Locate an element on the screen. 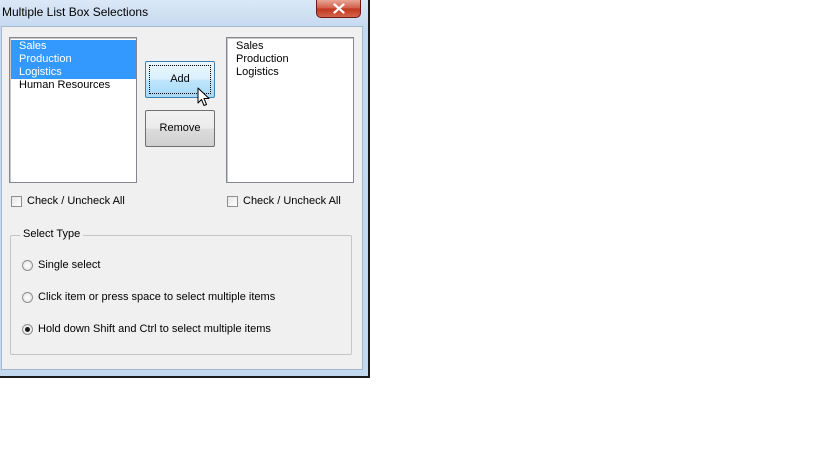  left-list-item-2: Logistics is located at coordinates (73, 72).